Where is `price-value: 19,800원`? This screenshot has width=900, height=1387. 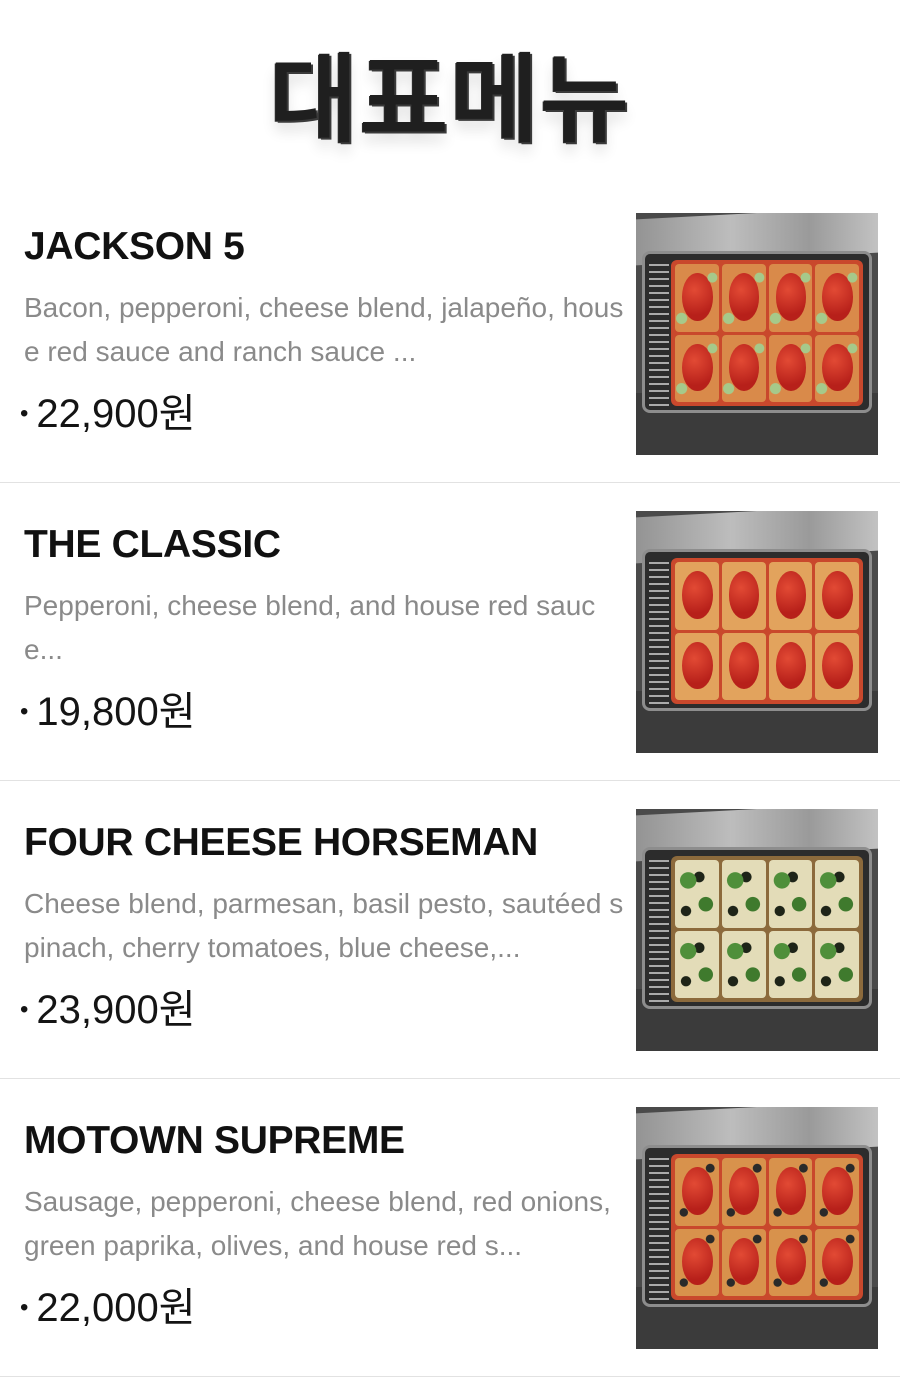
price-value: 19,800원 is located at coordinates (116, 712).